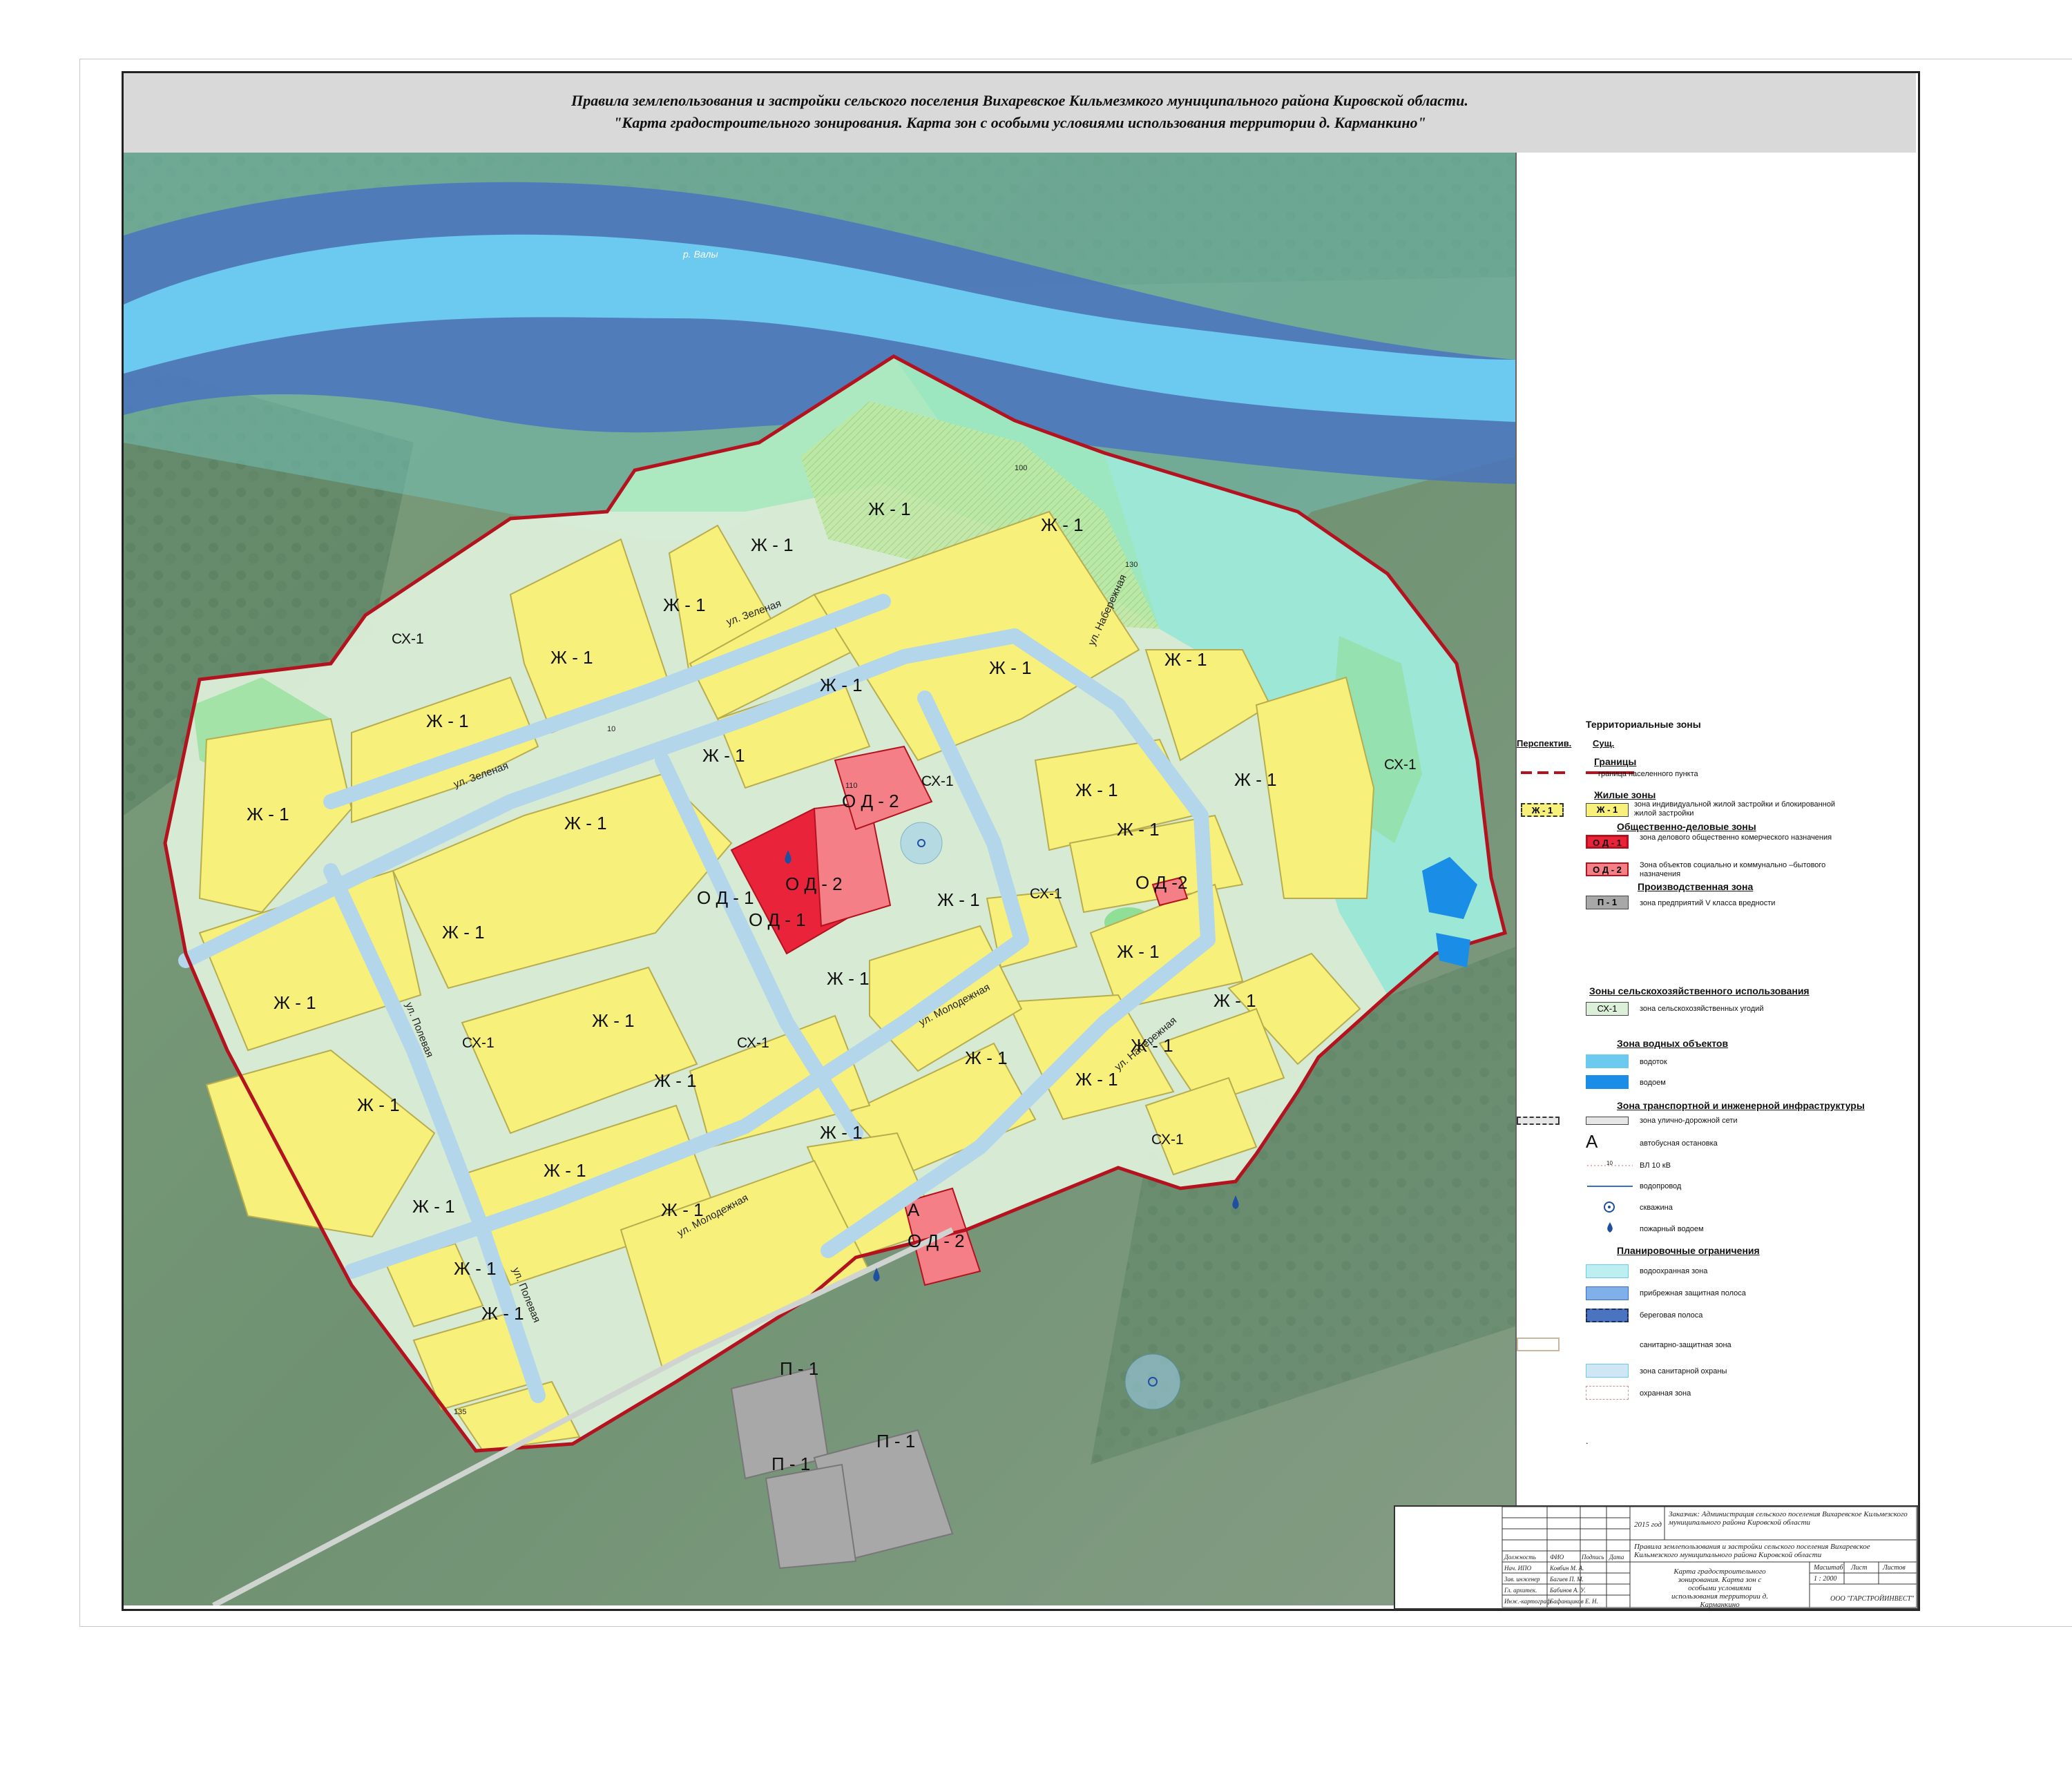 The width and height of the screenshot is (2072, 1776). What do you see at coordinates (1607, 1293) in the screenshot?
I see `legend-coastal-swatch` at bounding box center [1607, 1293].